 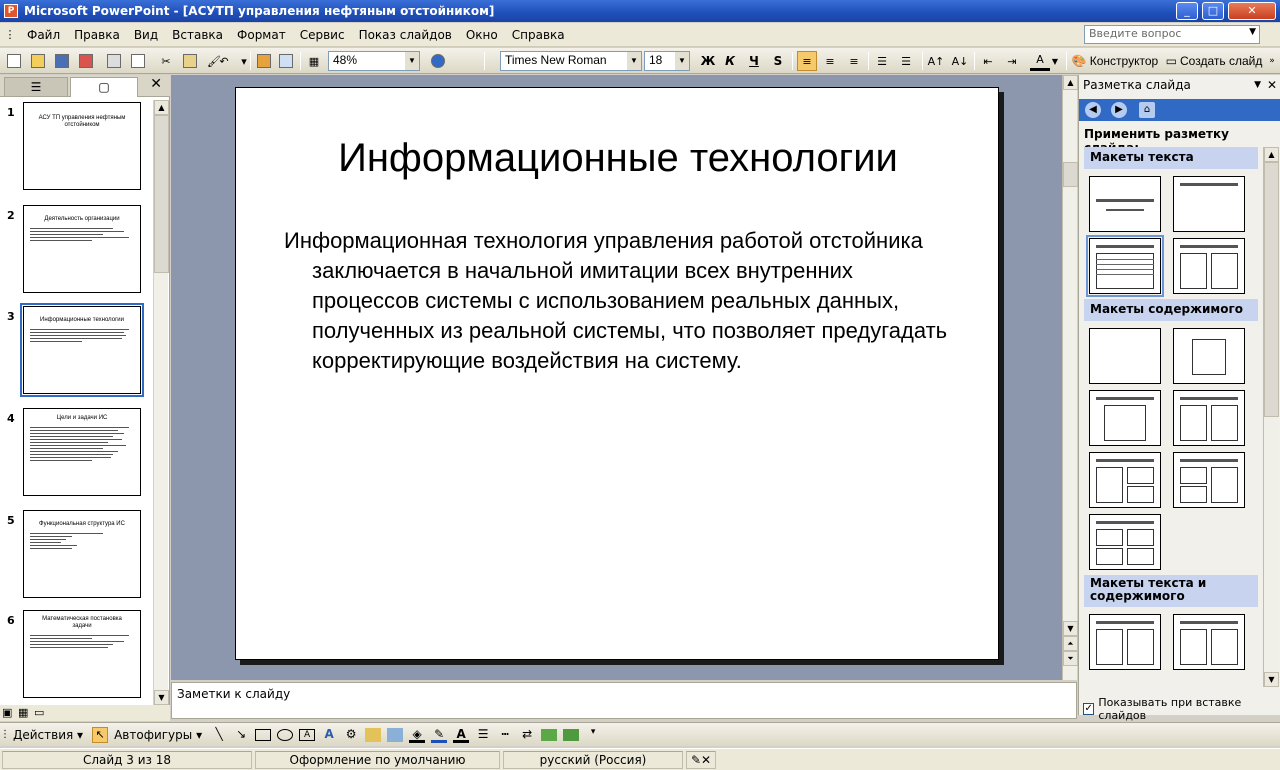 What do you see at coordinates (1252, 11) in the screenshot?
I see `close-button: ✕` at bounding box center [1252, 11].